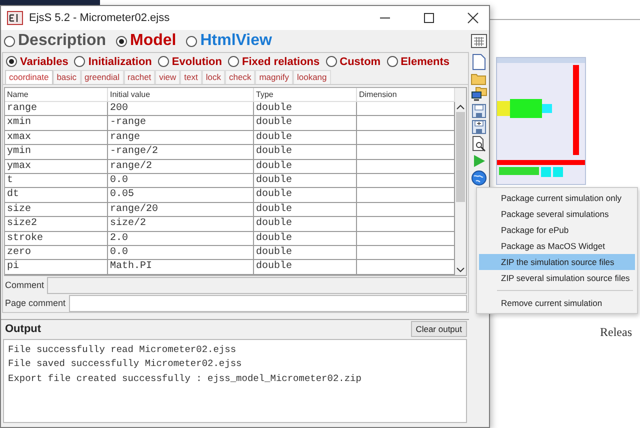 This screenshot has height=428, width=640. I want to click on model-section-radio: Custom, so click(353, 62).